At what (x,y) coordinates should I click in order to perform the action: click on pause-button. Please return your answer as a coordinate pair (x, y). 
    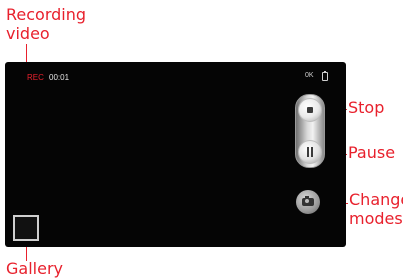
    Looking at the image, I should click on (310, 152).